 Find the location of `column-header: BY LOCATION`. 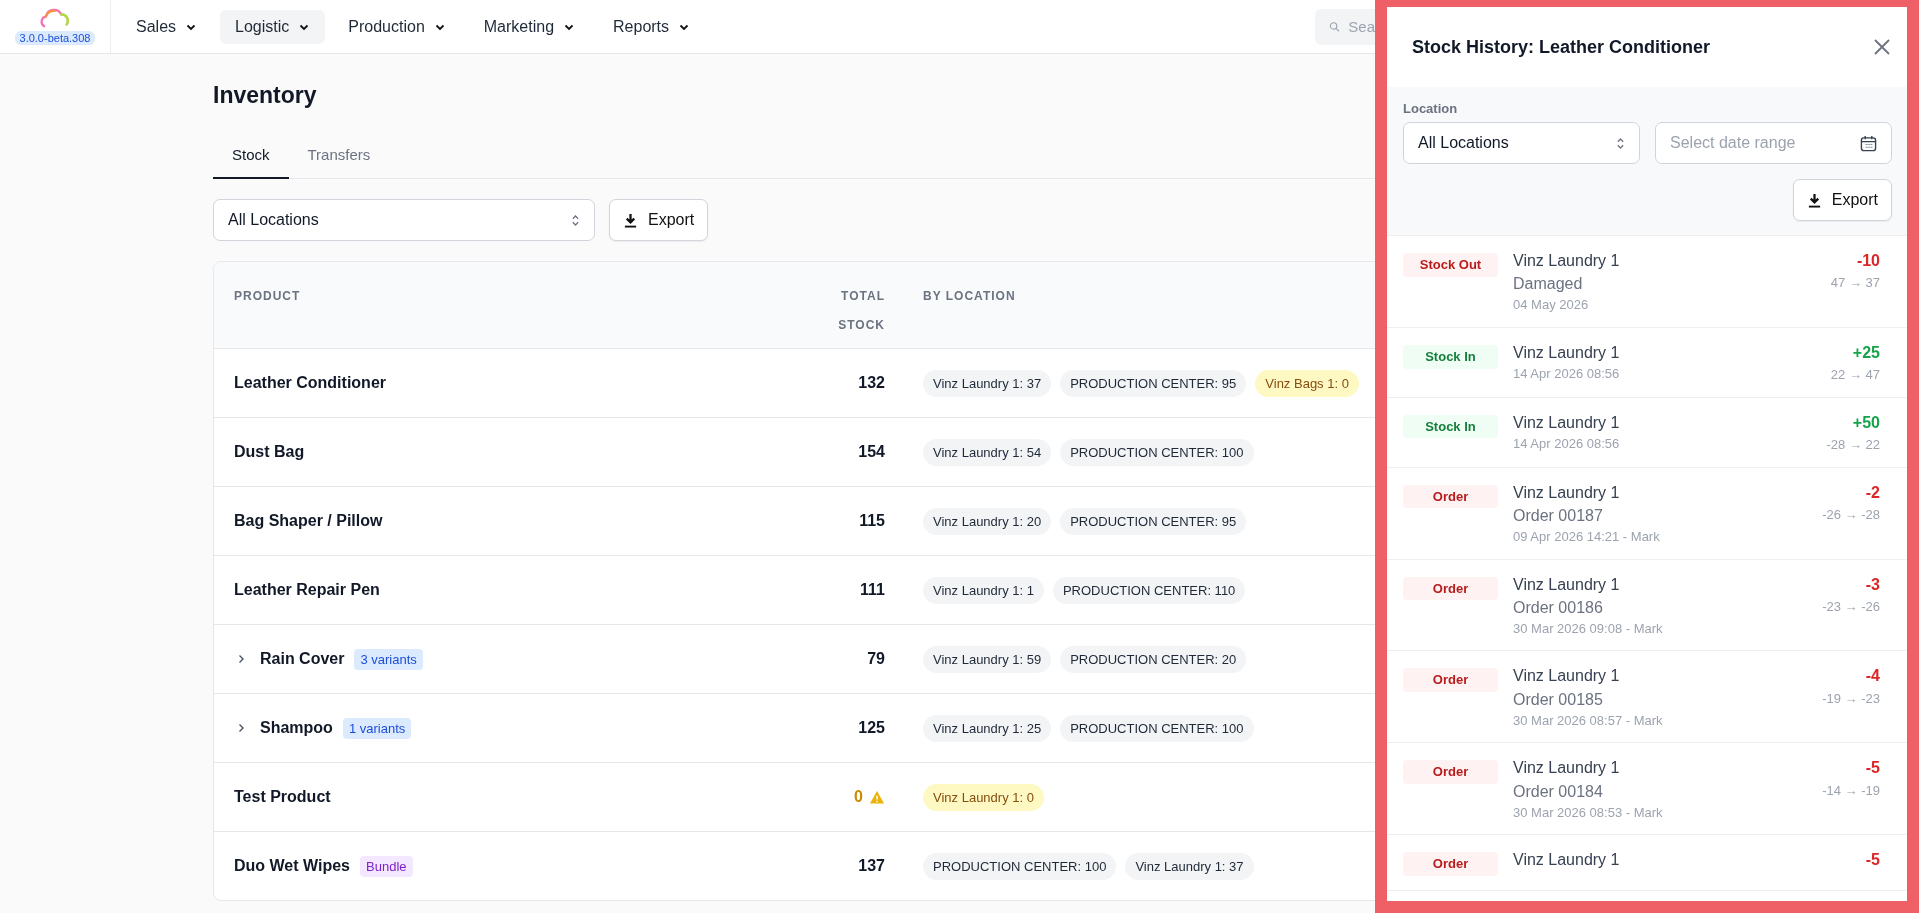

column-header: BY LOCATION is located at coordinates (969, 296).